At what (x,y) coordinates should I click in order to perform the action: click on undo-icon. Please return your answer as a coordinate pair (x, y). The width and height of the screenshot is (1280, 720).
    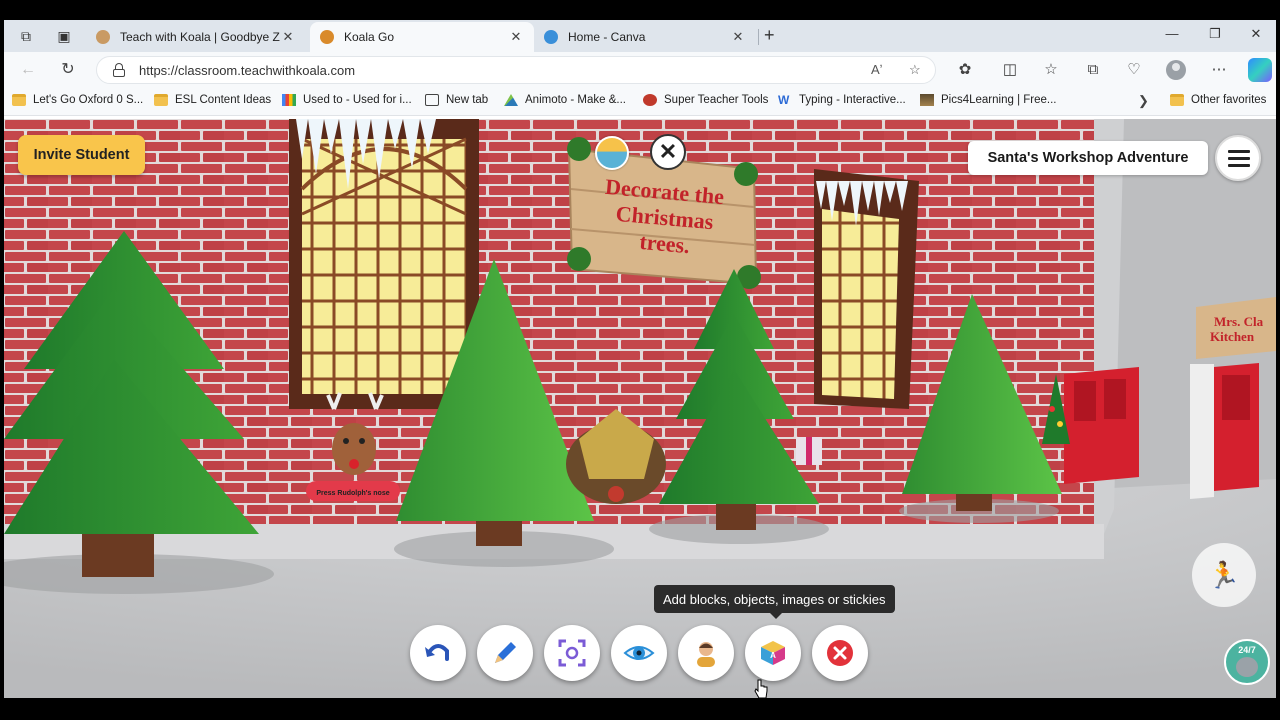
    Looking at the image, I should click on (437, 652).